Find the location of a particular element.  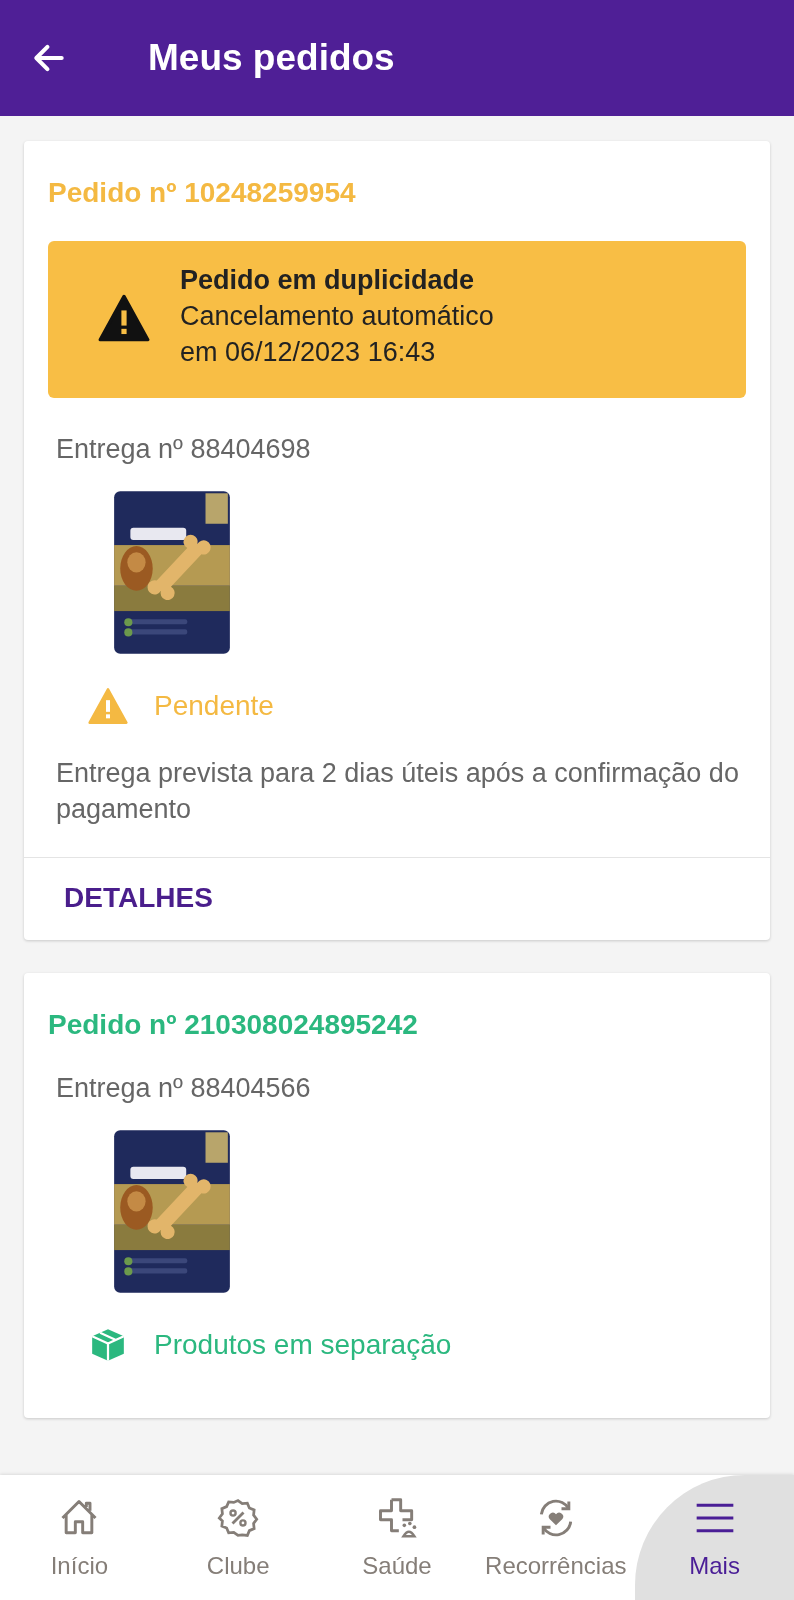

alert-title: Pedido em duplicidade is located at coordinates (328, 280).